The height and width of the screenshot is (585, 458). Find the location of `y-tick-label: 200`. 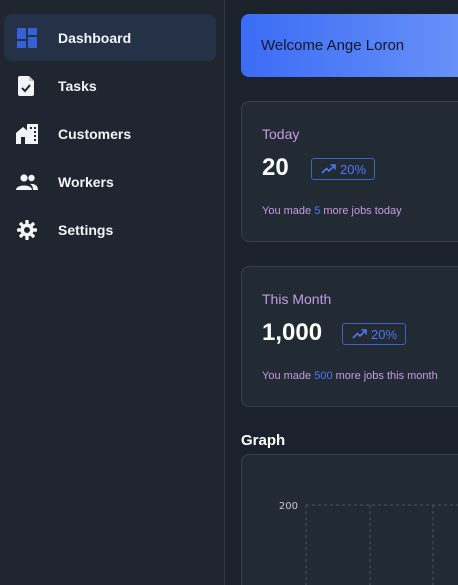

y-tick-label: 200 is located at coordinates (288, 506).